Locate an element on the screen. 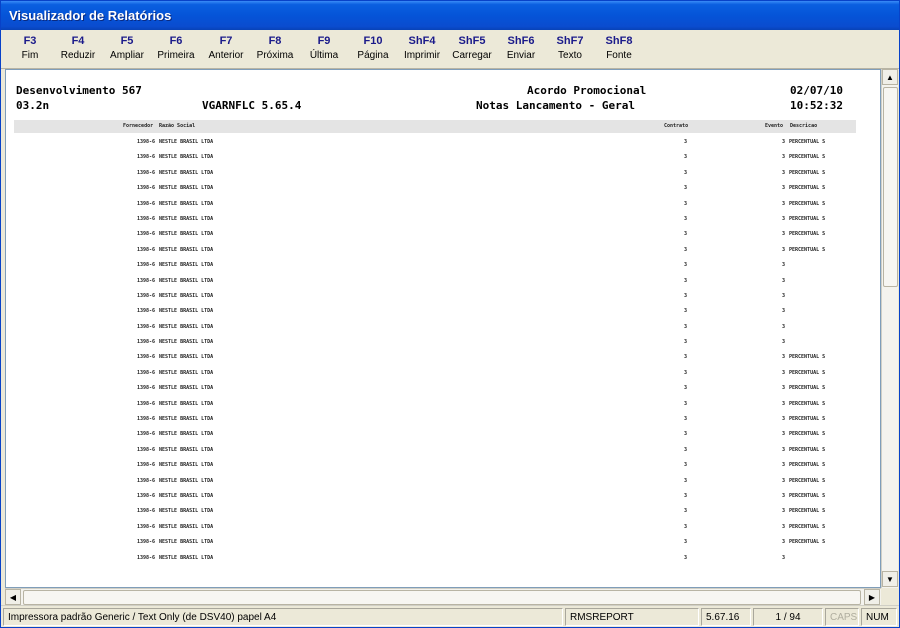 This screenshot has width=900, height=628. vertical-scrollbar: ▲ ▼ is located at coordinates (889, 328).